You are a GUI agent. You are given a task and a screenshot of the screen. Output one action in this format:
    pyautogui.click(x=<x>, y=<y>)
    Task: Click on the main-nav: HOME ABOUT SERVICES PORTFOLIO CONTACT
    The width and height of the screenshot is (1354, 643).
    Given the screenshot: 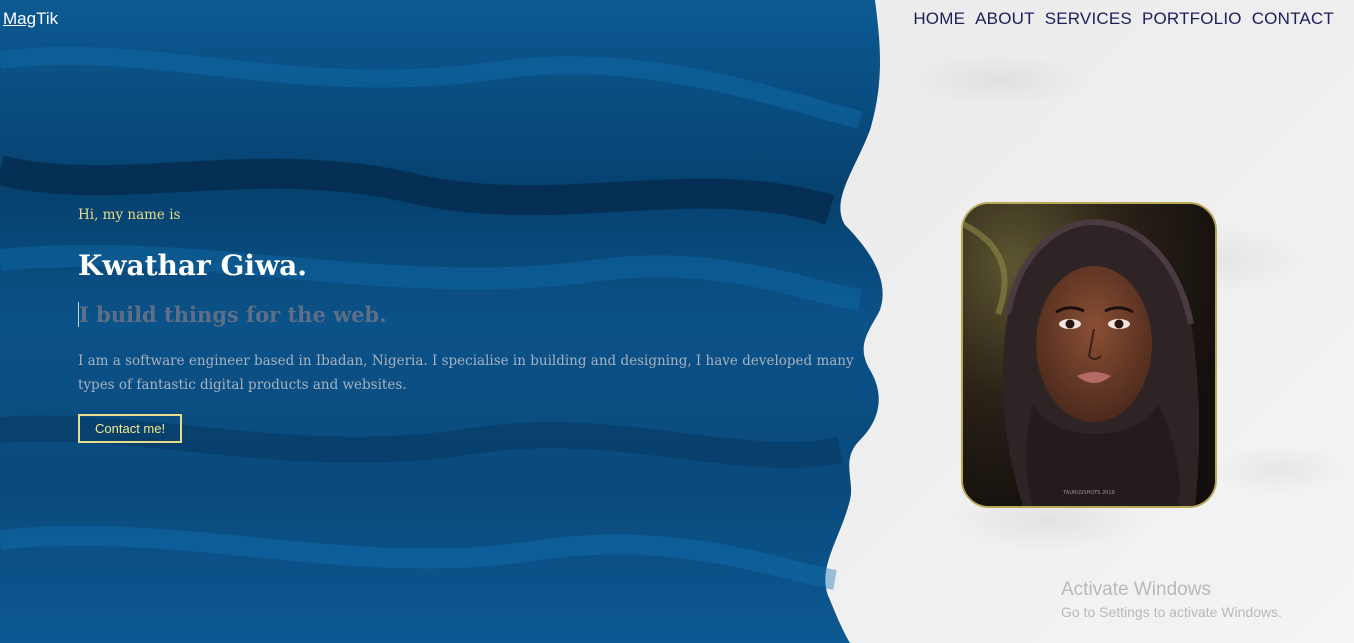 What is the action you would take?
    pyautogui.click(x=1123, y=19)
    